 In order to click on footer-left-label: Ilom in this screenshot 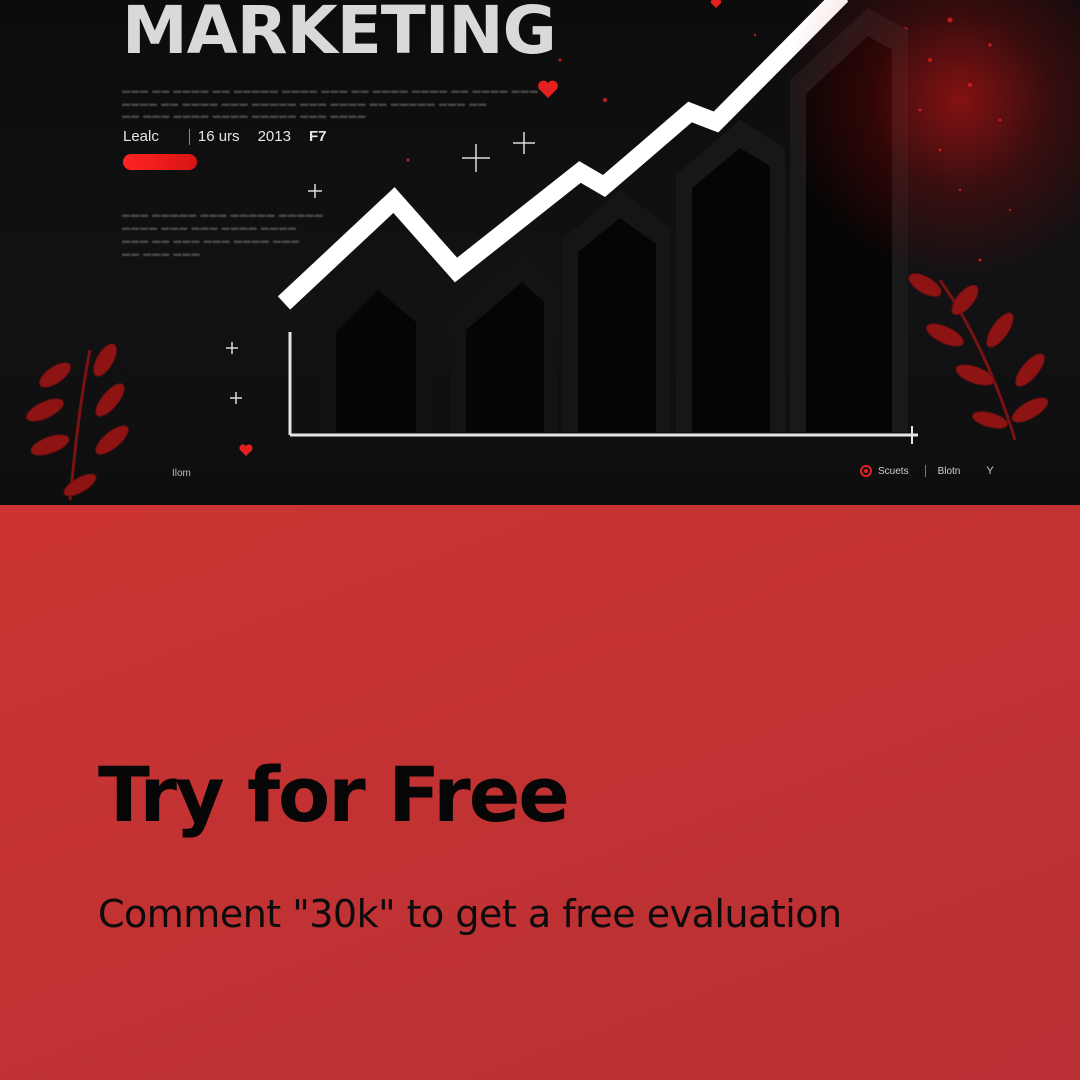, I will do `click(181, 473)`.